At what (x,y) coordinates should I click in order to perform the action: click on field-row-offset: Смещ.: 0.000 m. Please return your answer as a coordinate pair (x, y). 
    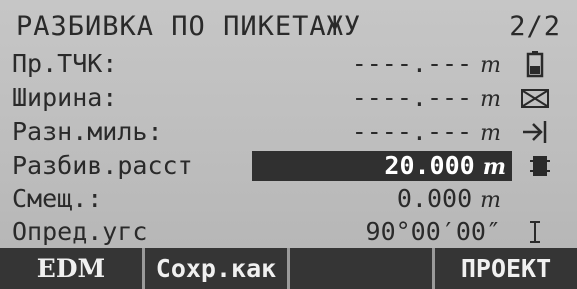
    Looking at the image, I should click on (286, 198).